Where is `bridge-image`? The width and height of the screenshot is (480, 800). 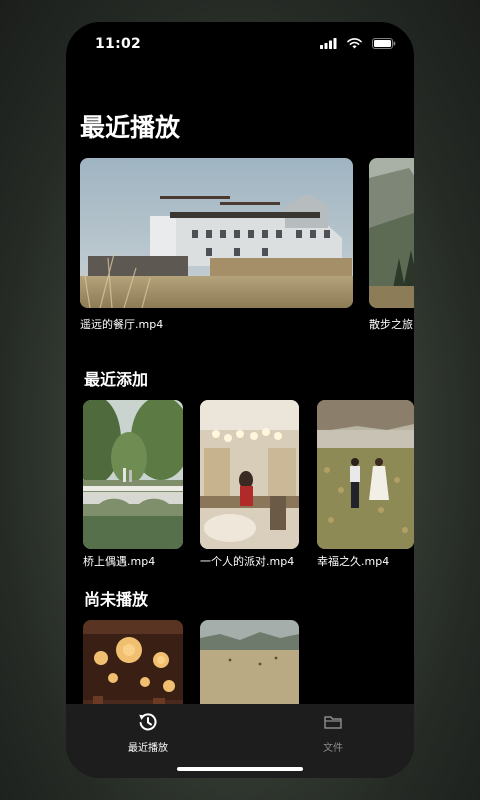
bridge-image is located at coordinates (133, 474).